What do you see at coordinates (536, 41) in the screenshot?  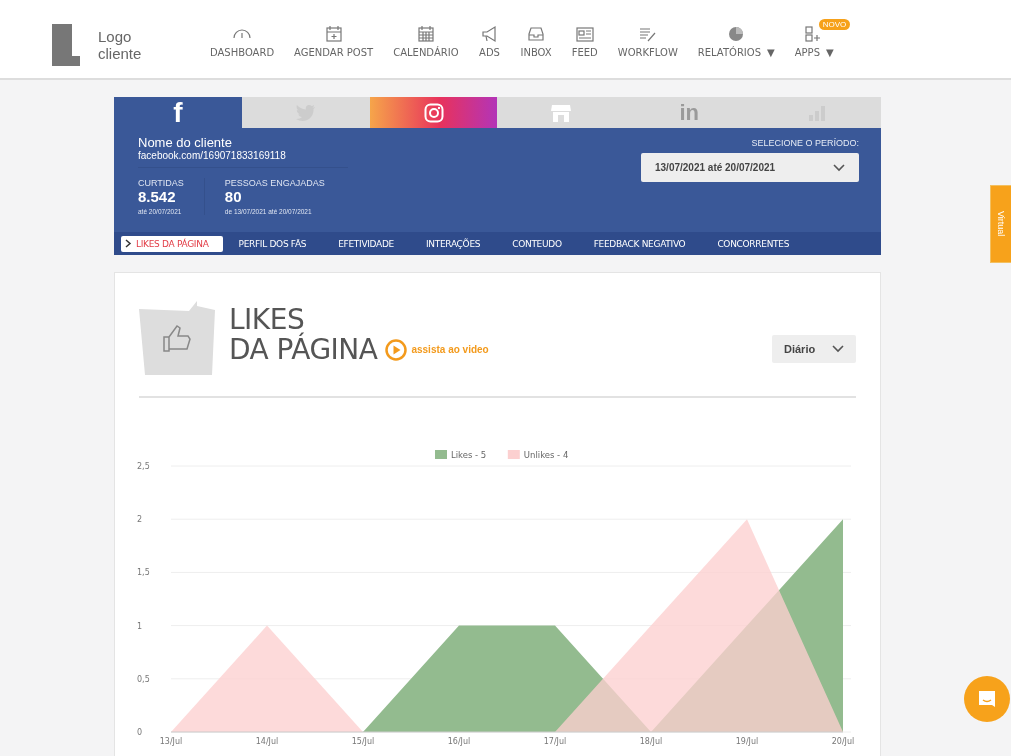 I see `nav-item: INBOX` at bounding box center [536, 41].